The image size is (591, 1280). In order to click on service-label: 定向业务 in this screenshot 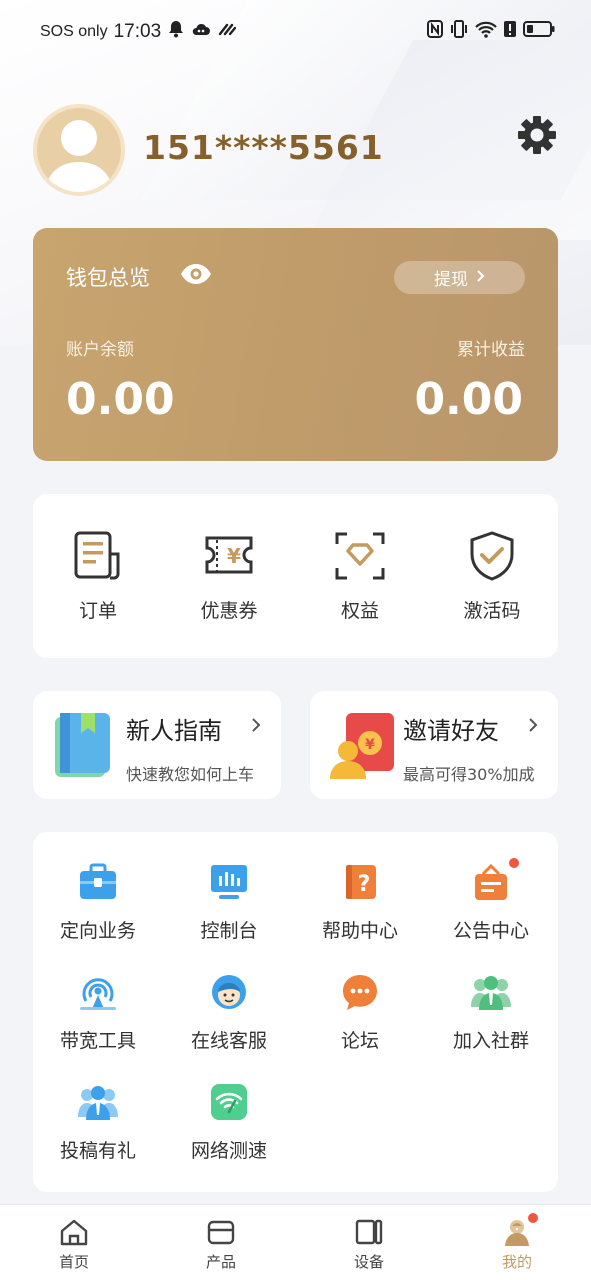, I will do `click(97, 931)`.